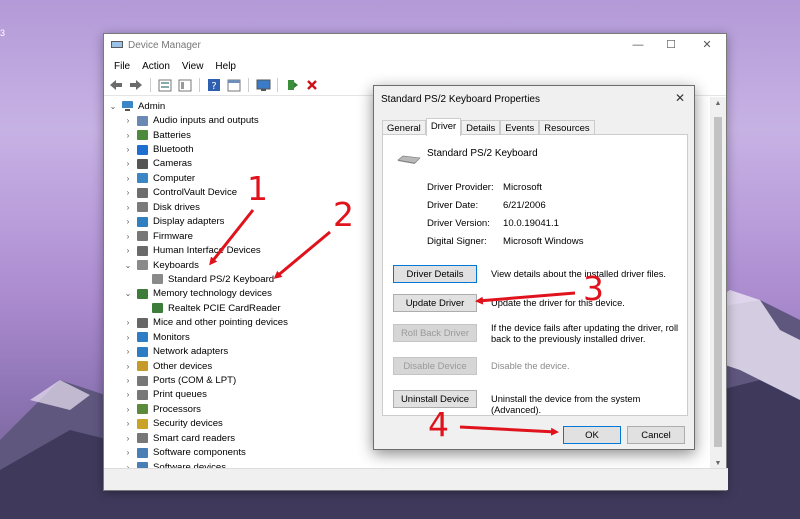 Image resolution: width=800 pixels, height=519 pixels. Describe the element at coordinates (443, 127) in the screenshot. I see `tab-driver: Driver` at that location.